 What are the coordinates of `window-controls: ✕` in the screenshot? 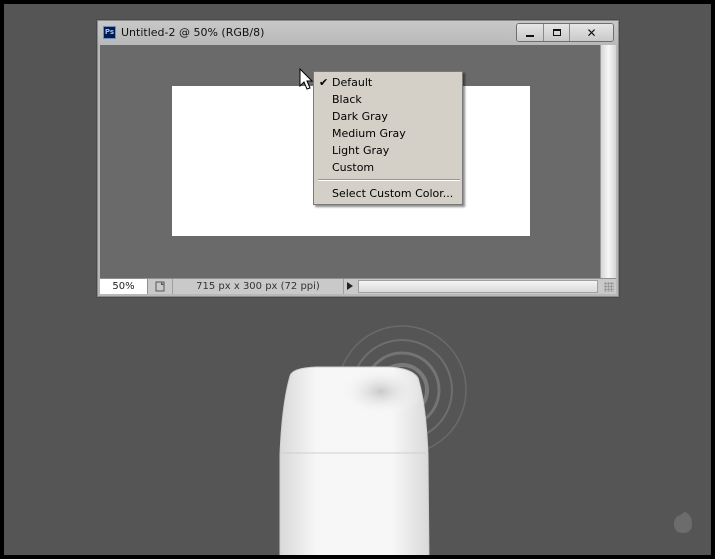 It's located at (565, 32).